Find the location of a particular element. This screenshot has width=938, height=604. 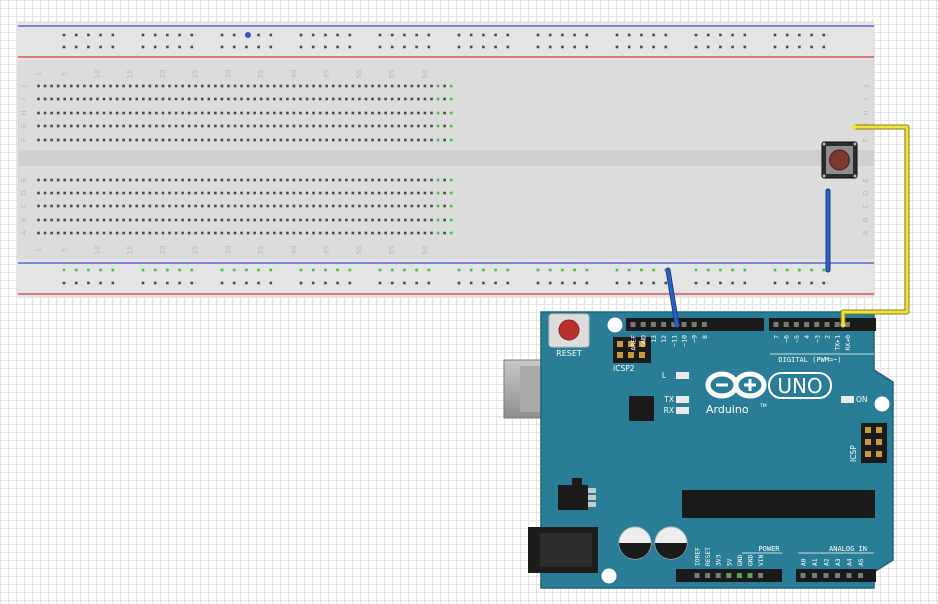

pushbutton-cap is located at coordinates (839, 160).